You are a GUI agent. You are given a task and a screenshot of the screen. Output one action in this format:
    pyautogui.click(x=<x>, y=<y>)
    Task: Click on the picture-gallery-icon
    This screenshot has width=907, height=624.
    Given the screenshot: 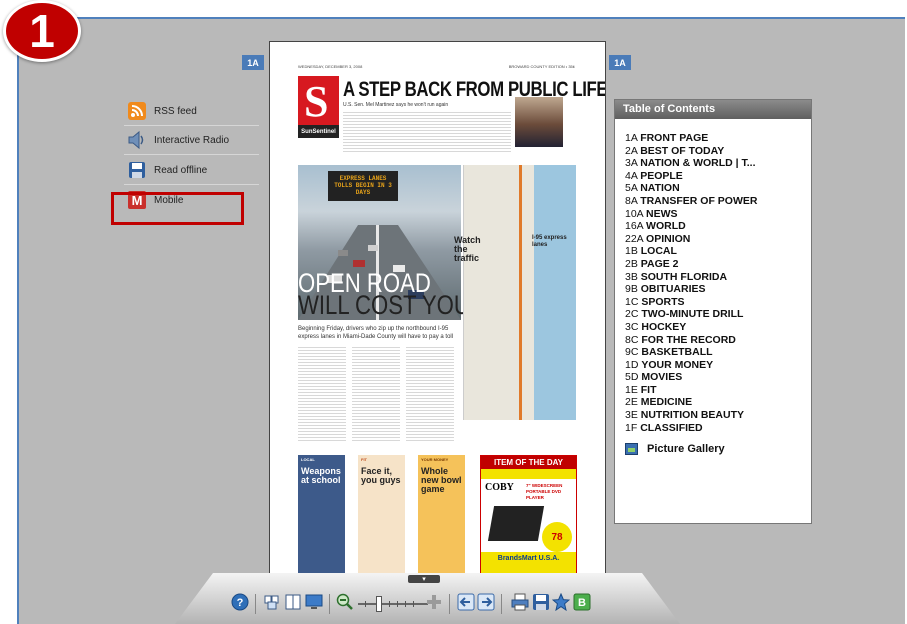 What is the action you would take?
    pyautogui.click(x=631, y=449)
    